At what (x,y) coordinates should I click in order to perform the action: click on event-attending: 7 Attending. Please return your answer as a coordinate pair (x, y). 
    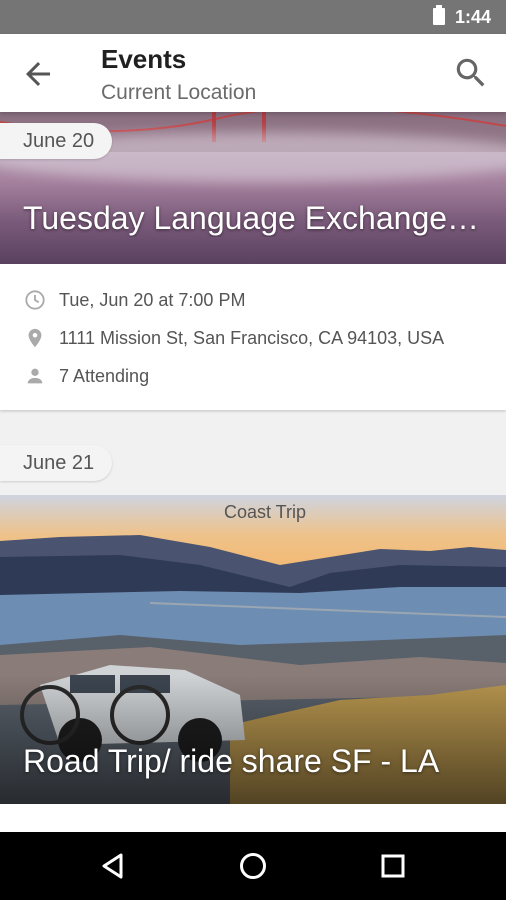
    Looking at the image, I should click on (104, 376).